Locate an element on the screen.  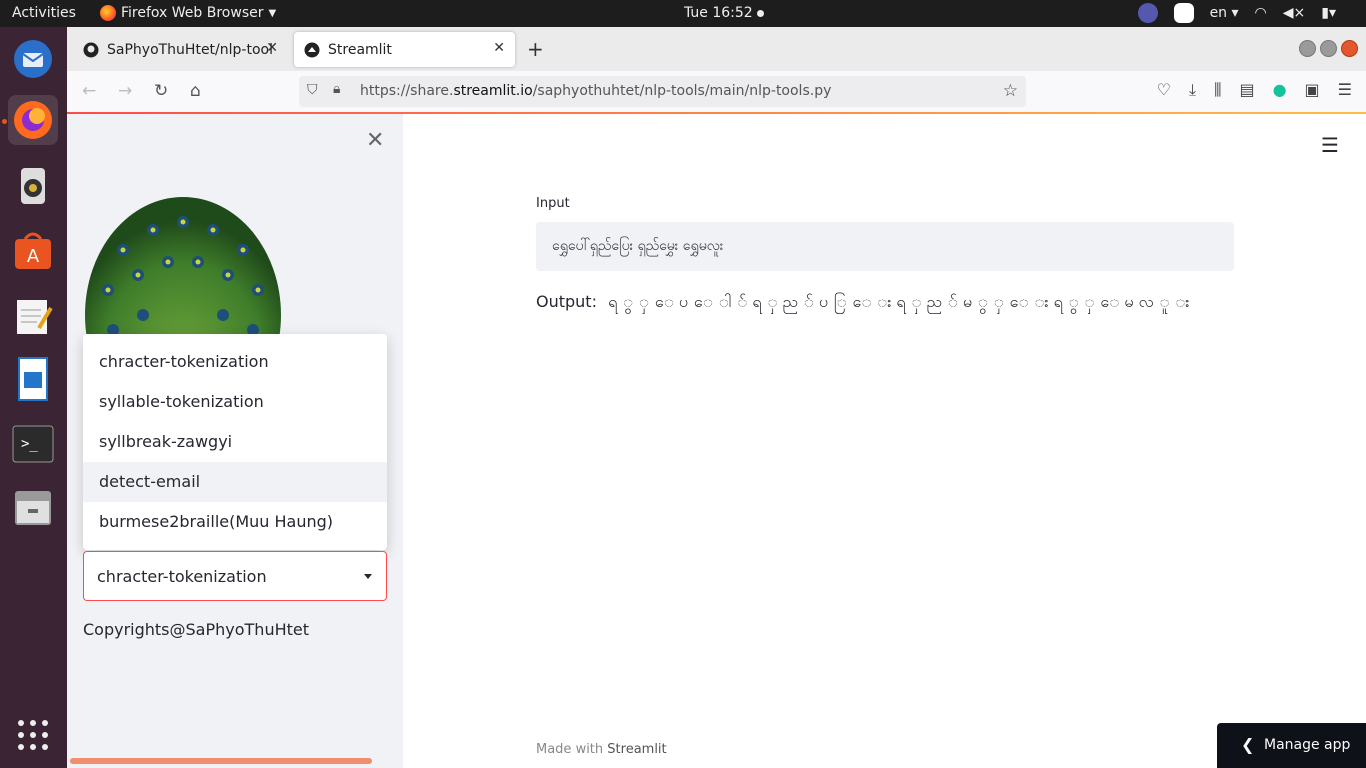
input-label: Input is located at coordinates (553, 203).